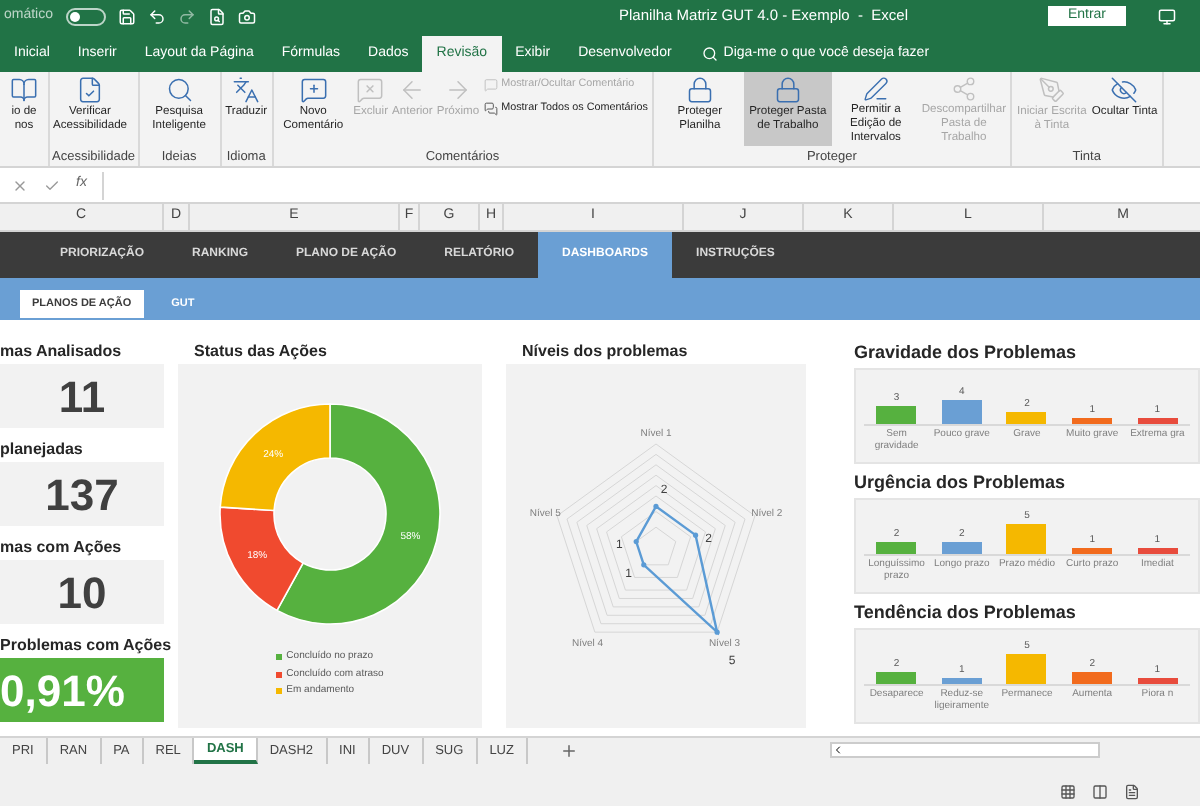 This screenshot has width=1200, height=806. Describe the element at coordinates (490, 84) in the screenshot. I see `comment-icon` at that location.